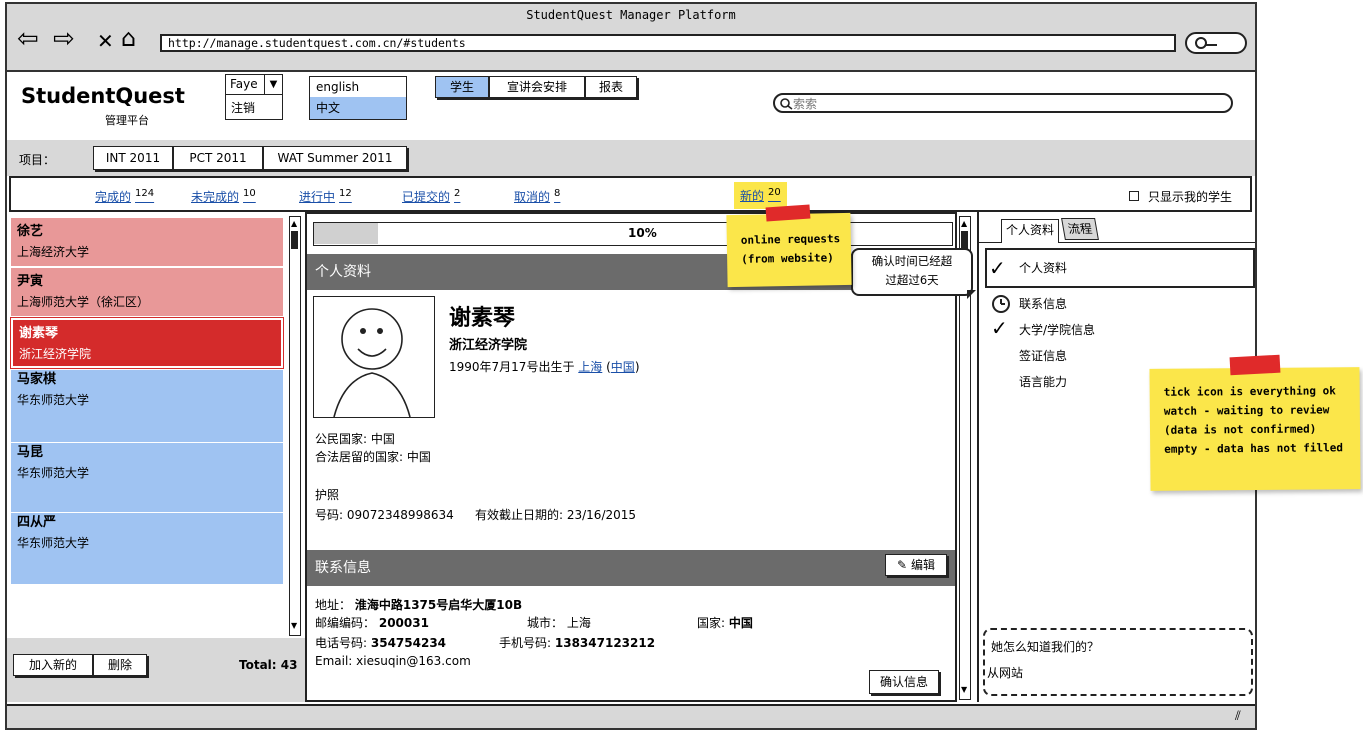 This screenshot has height=731, width=1363. What do you see at coordinates (1206, 43) in the screenshot?
I see `search-icon` at bounding box center [1206, 43].